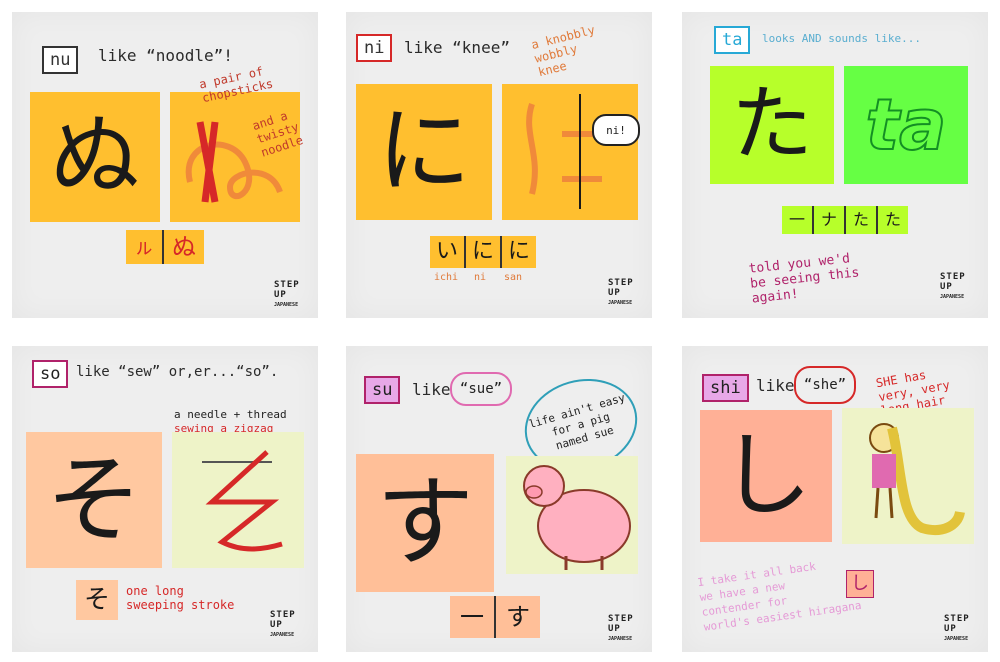 This screenshot has width=1000, height=662. I want to click on stroke-order-strip: 一 ナ た た, so click(845, 220).